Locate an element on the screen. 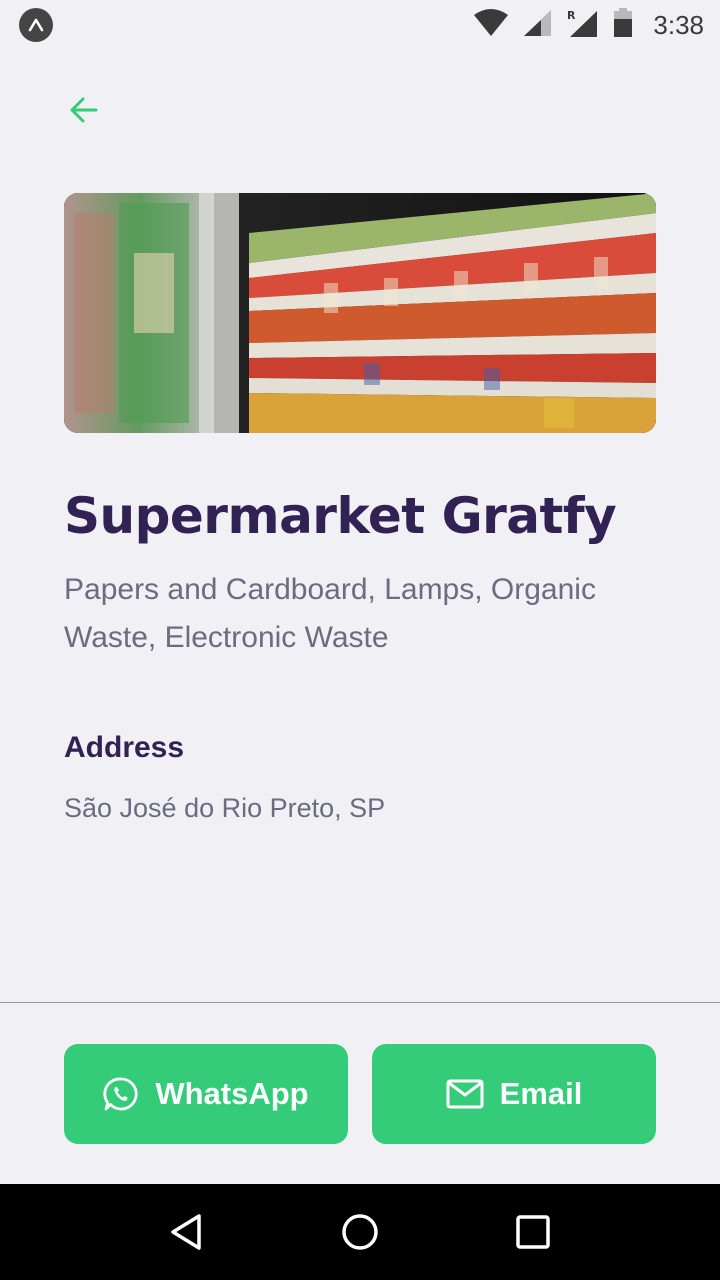  back-button is located at coordinates (84, 110).